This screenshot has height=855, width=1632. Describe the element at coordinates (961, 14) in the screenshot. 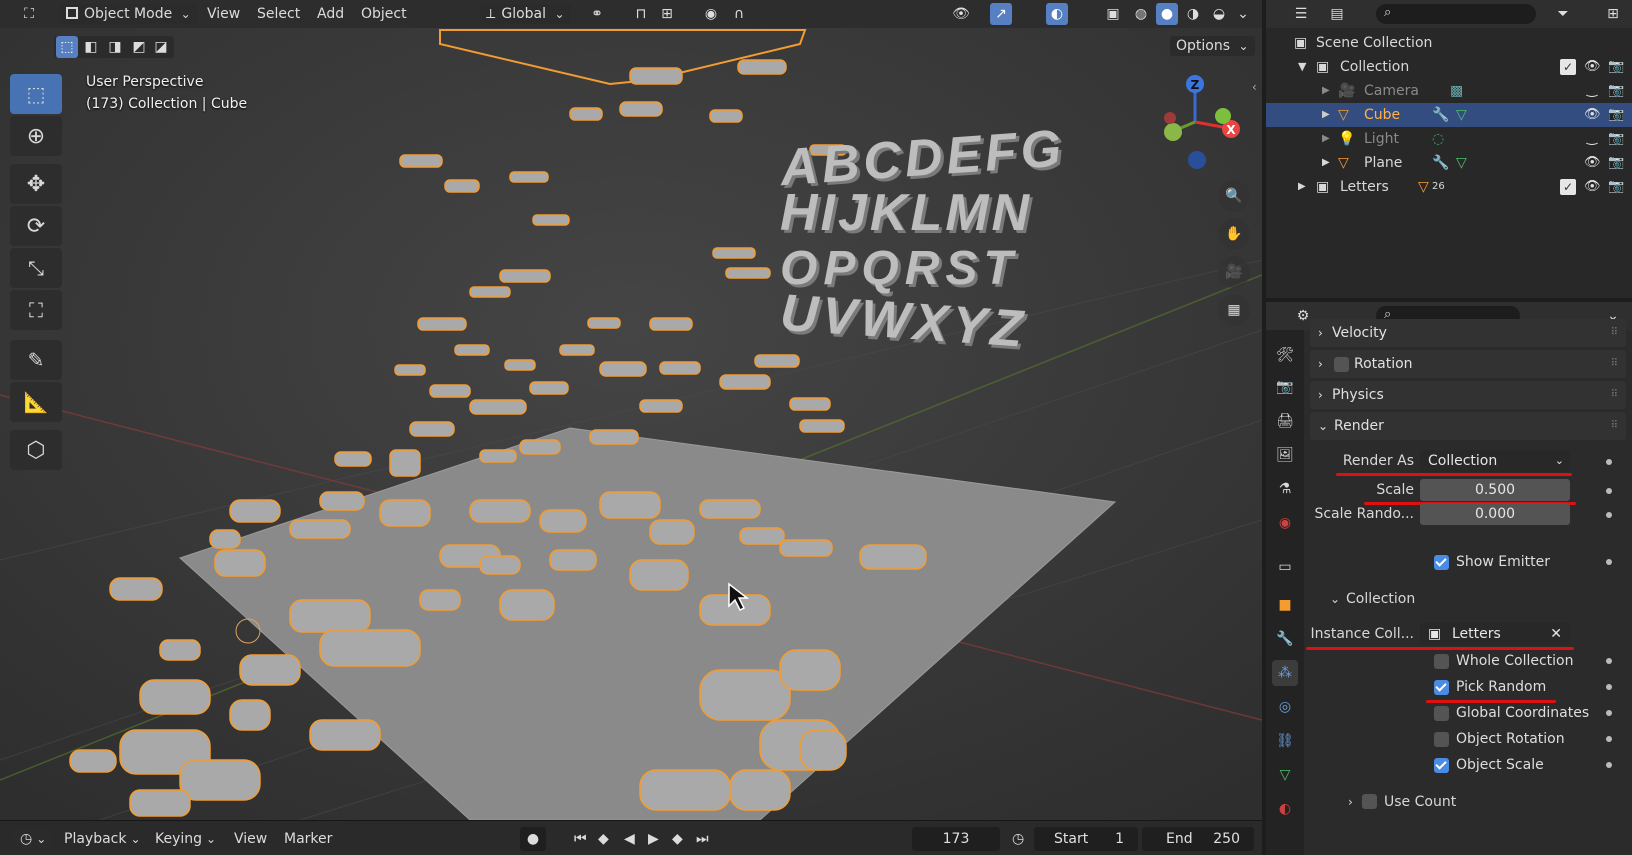

I see `visibility-icon: 👁` at that location.